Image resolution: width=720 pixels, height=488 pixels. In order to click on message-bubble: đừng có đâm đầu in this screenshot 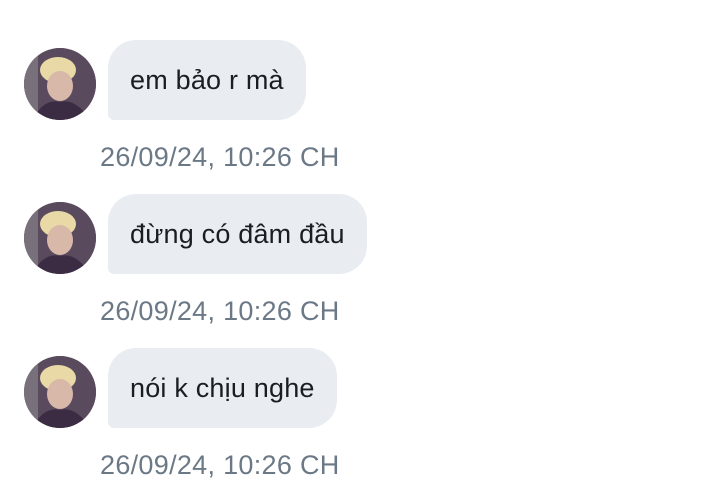, I will do `click(237, 234)`.